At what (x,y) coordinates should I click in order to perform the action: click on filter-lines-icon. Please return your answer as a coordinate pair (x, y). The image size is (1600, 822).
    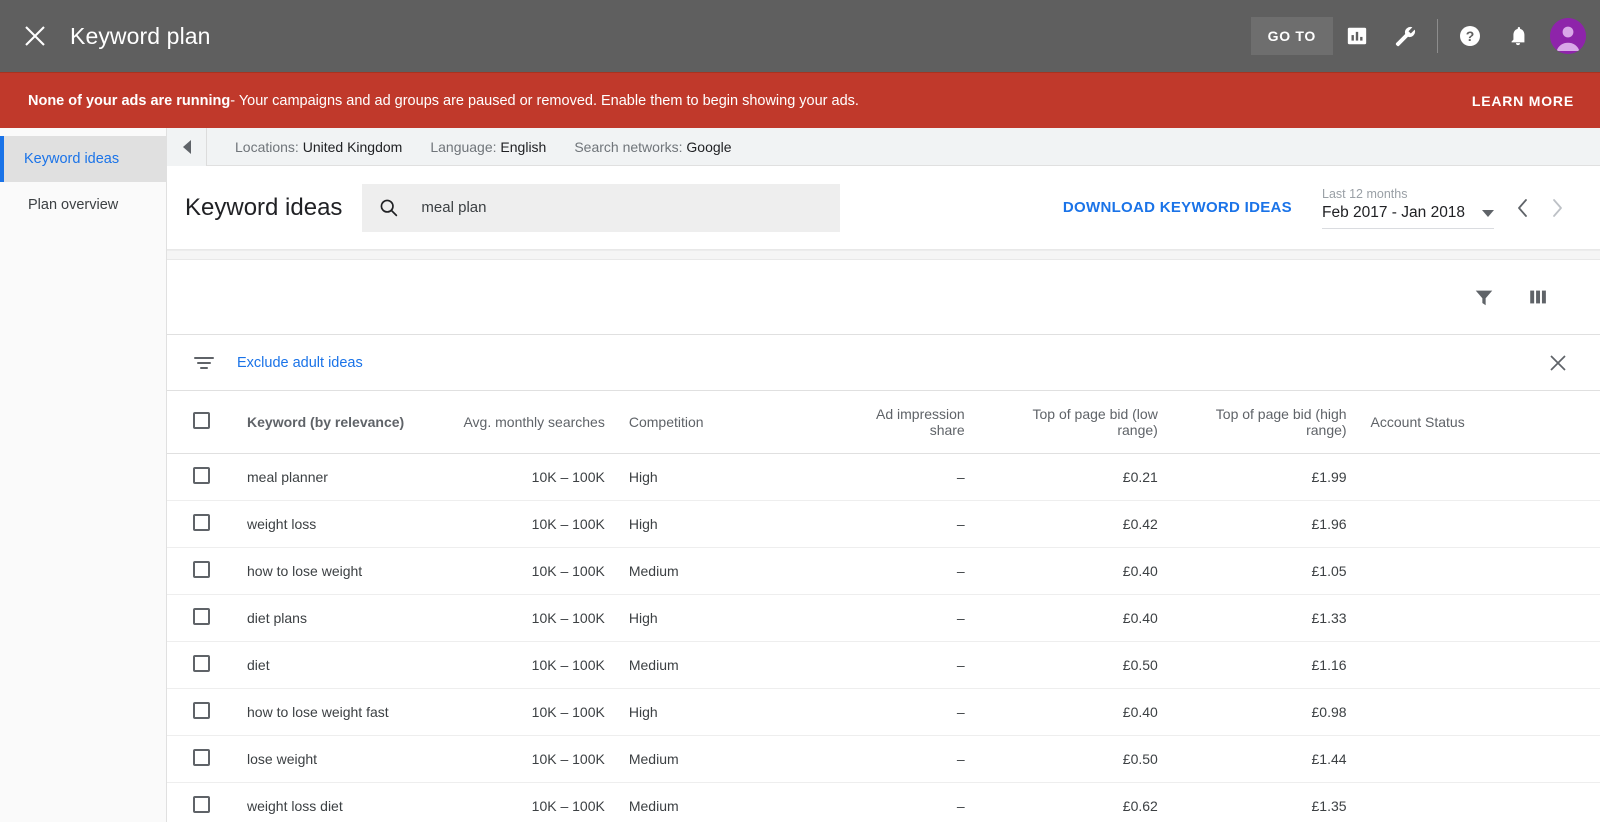
    Looking at the image, I should click on (204, 363).